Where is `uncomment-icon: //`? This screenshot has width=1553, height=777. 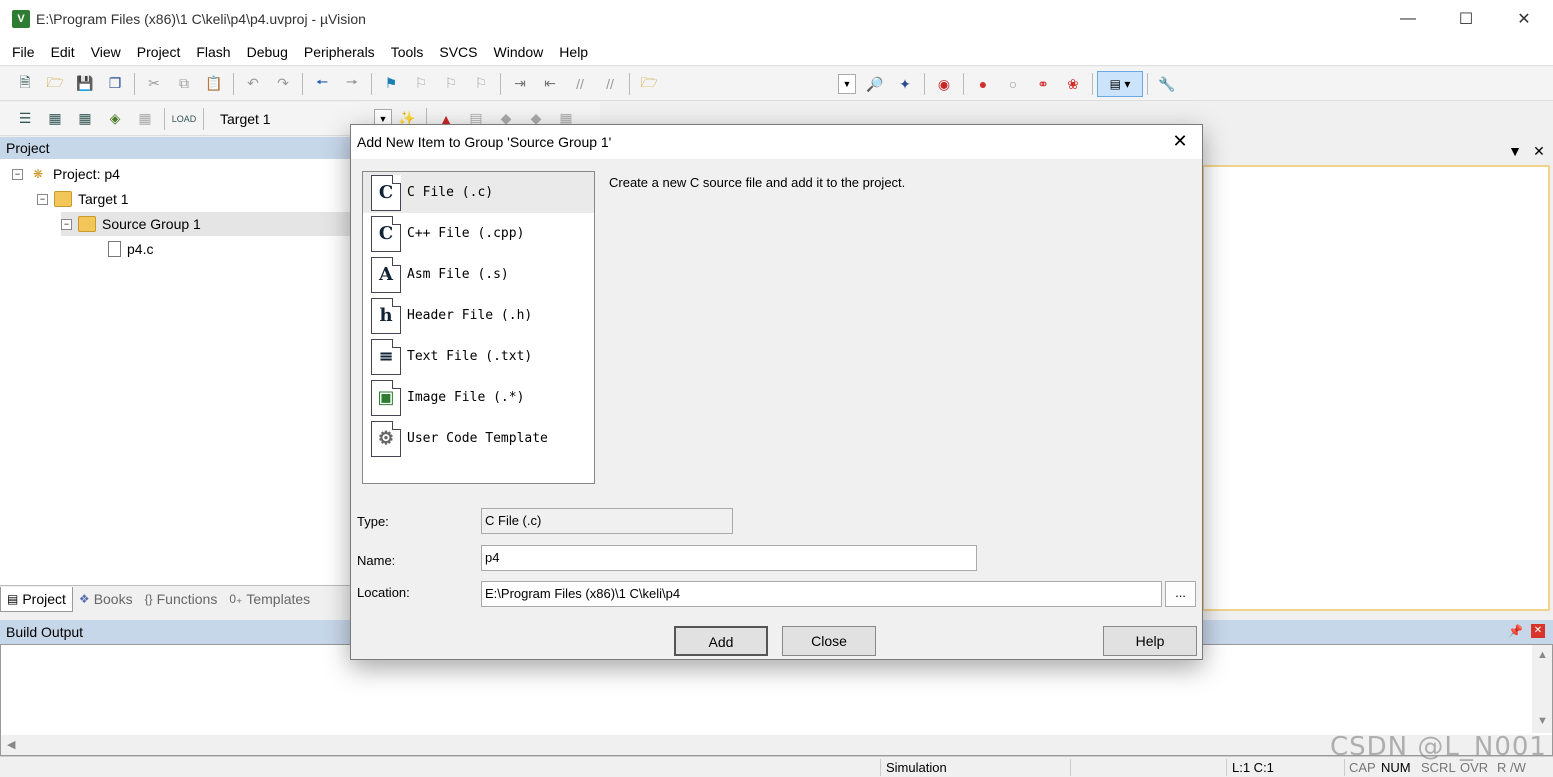 uncomment-icon: // is located at coordinates (610, 84).